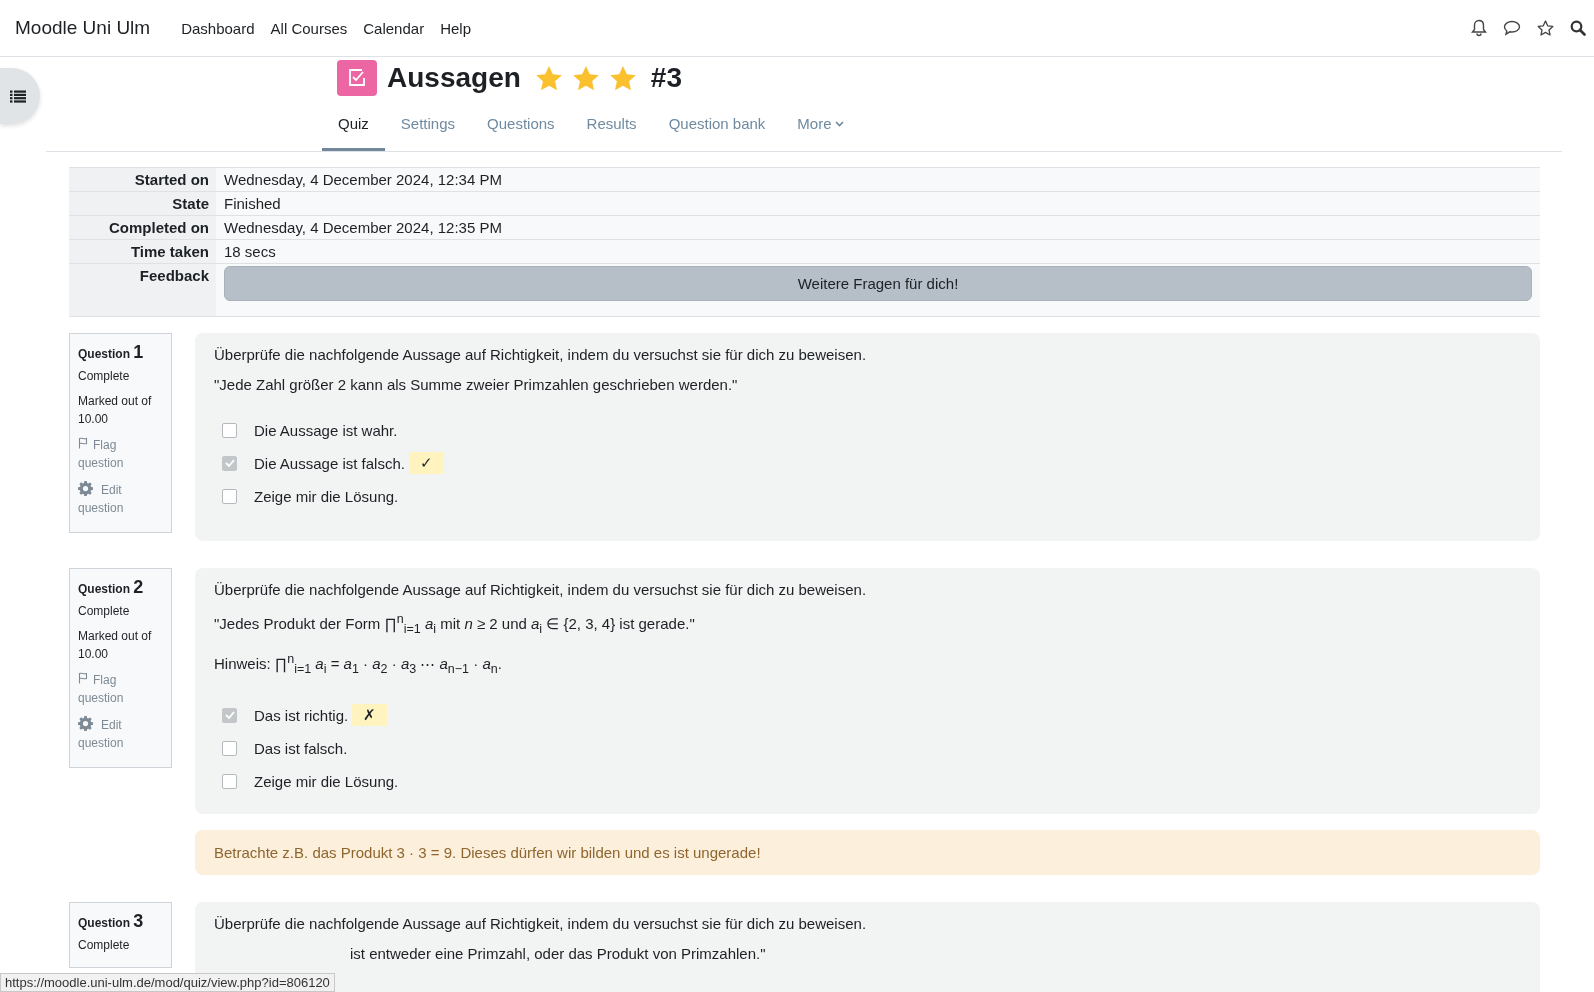 The height and width of the screenshot is (992, 1594). Describe the element at coordinates (454, 78) in the screenshot. I see `page-title: Aussagen` at that location.